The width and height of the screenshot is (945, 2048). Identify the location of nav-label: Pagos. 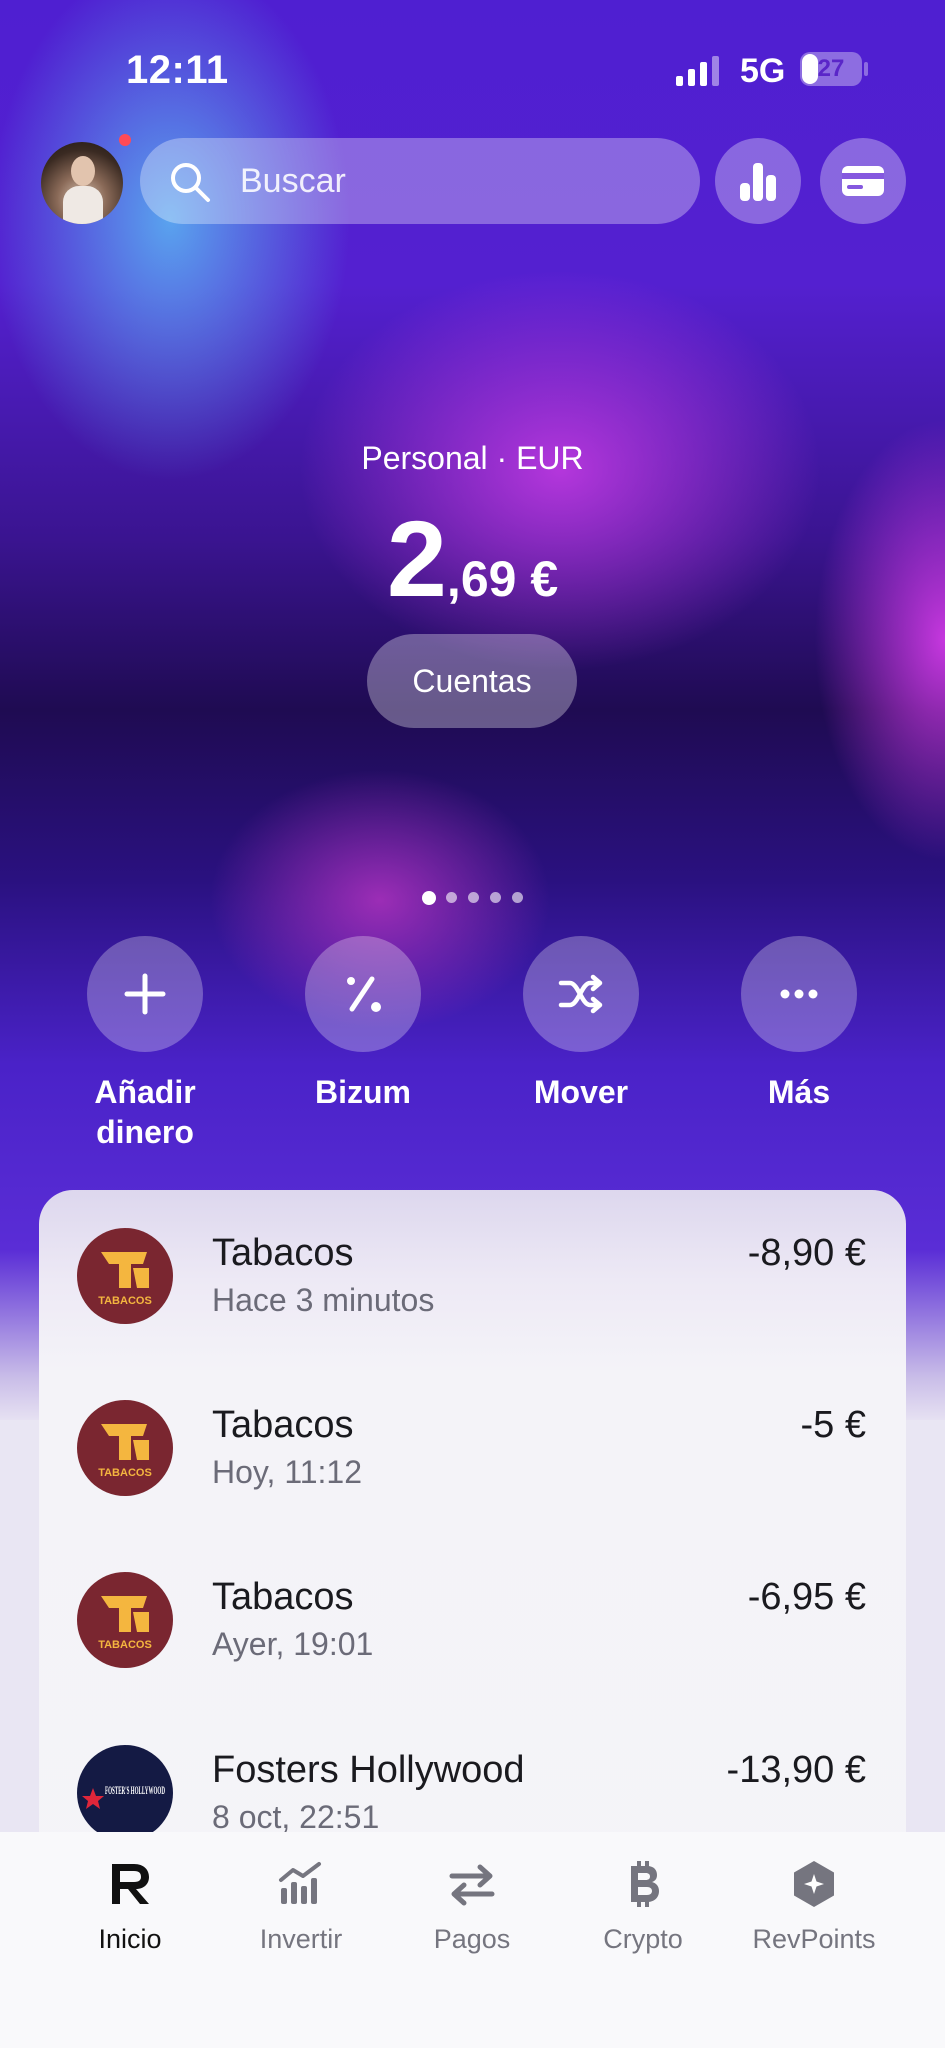
(472, 1939).